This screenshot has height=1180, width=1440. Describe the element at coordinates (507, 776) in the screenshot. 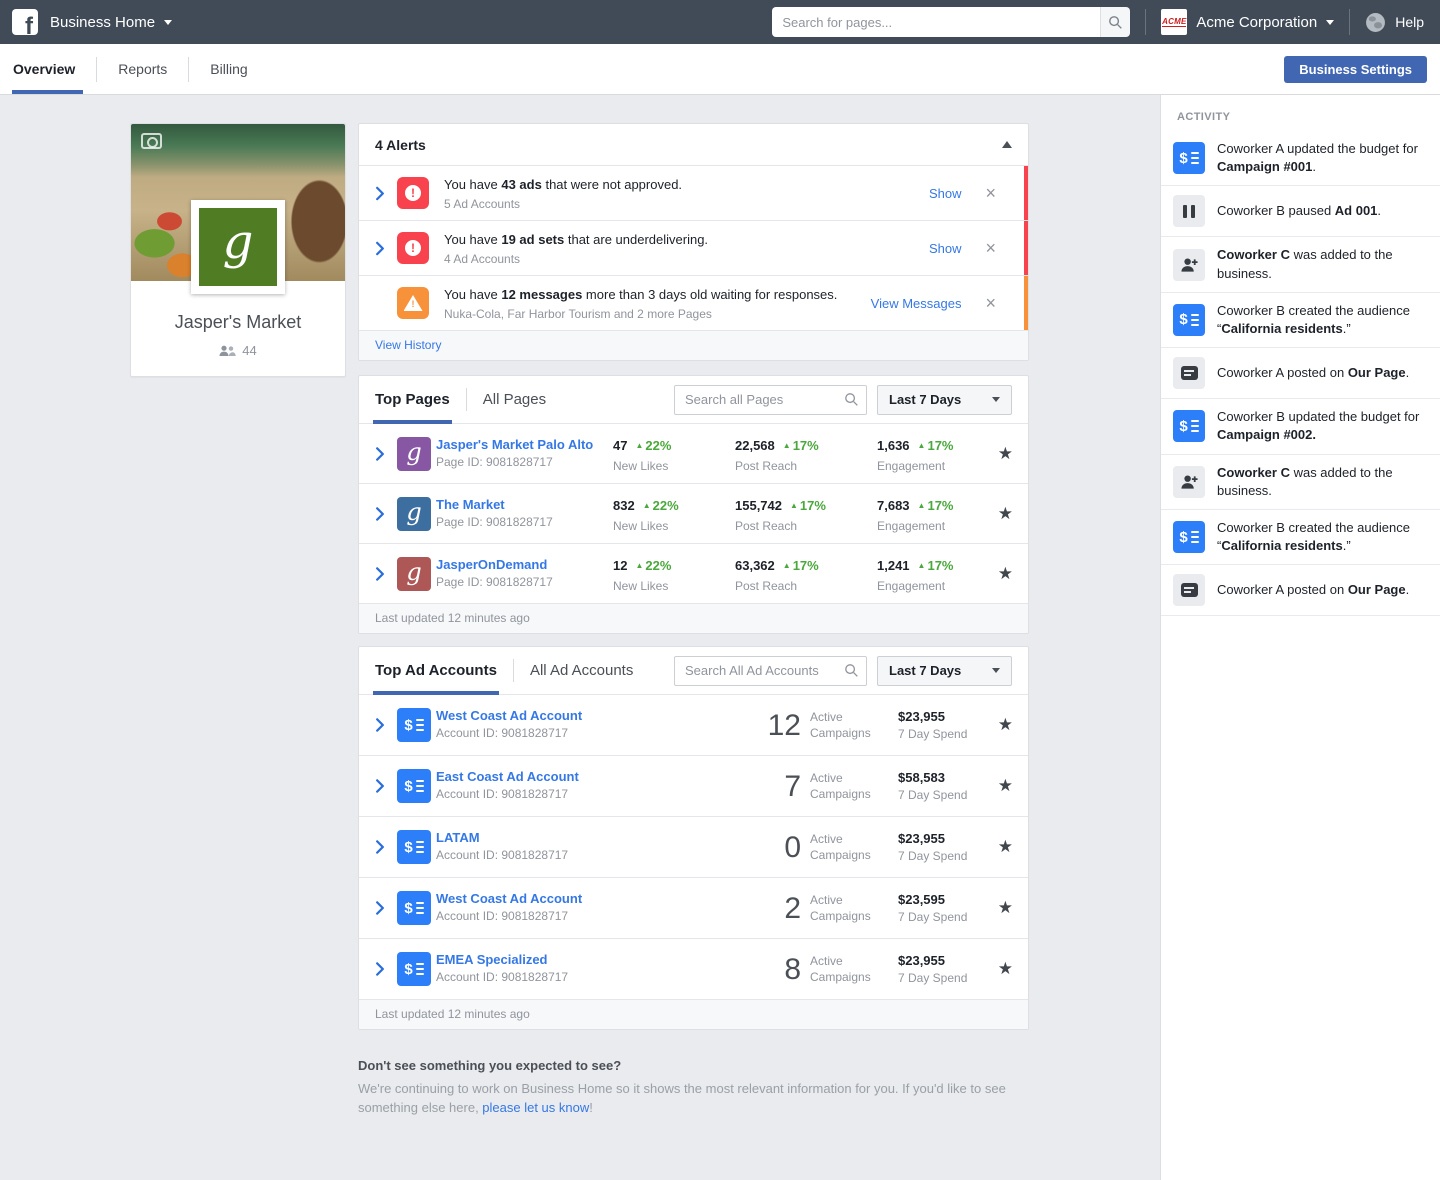

I see `ad-account-name-link: East Coast Ad Account` at that location.